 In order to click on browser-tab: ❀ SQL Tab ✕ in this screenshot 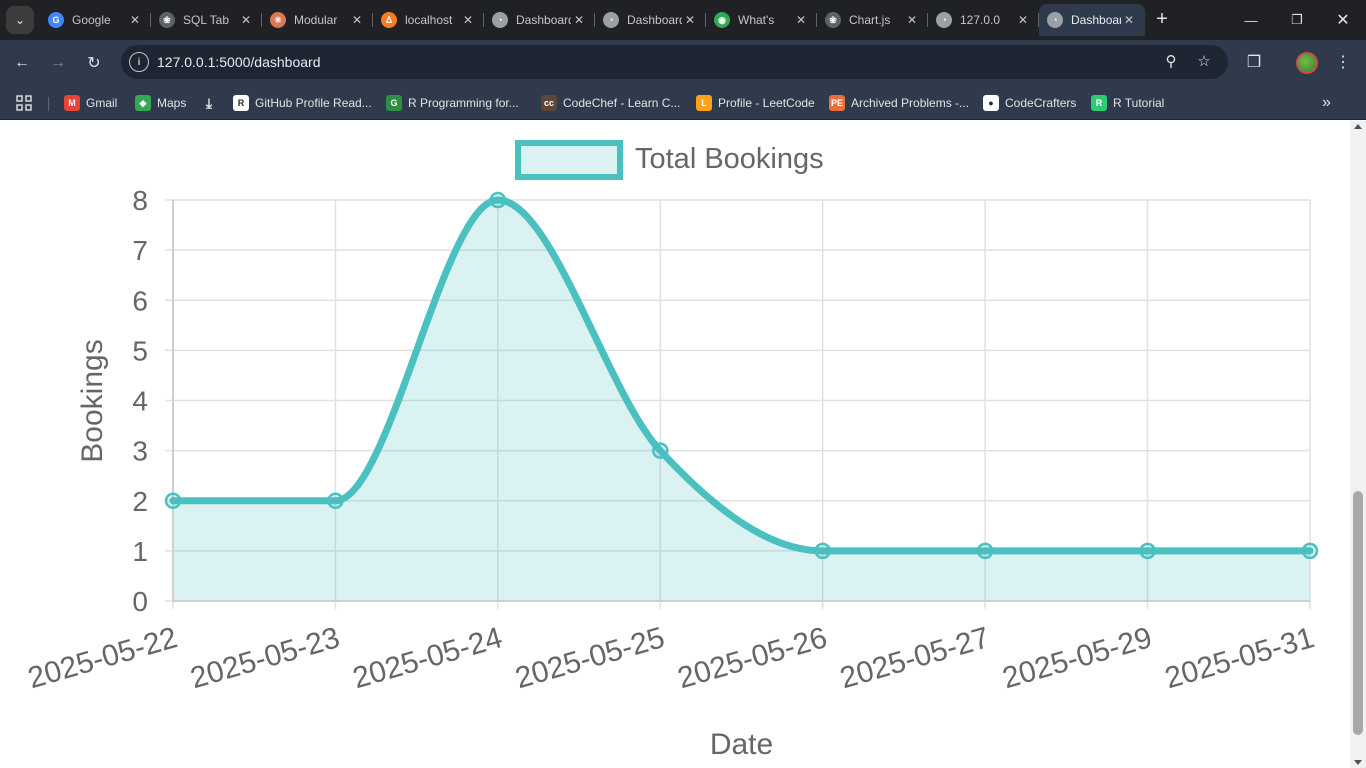, I will do `click(206, 20)`.